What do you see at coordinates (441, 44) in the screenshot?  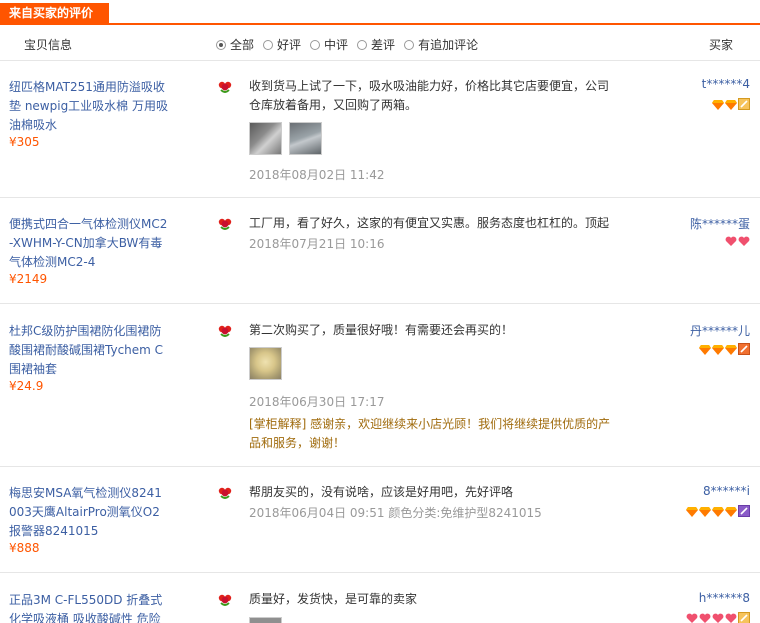 I see `filter-followup: 有追加评论` at bounding box center [441, 44].